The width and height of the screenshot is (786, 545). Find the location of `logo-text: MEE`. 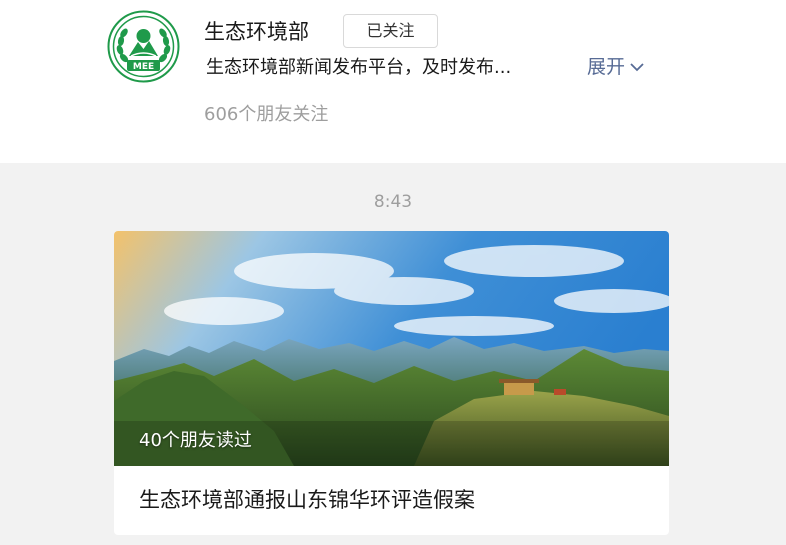

logo-text: MEE is located at coordinates (143, 67).